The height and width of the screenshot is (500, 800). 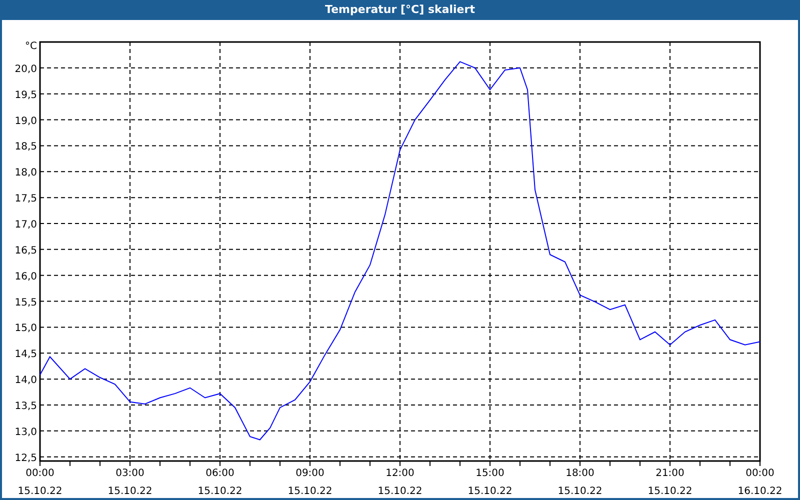 What do you see at coordinates (25, 432) in the screenshot?
I see `y-tick-label: 13,0` at bounding box center [25, 432].